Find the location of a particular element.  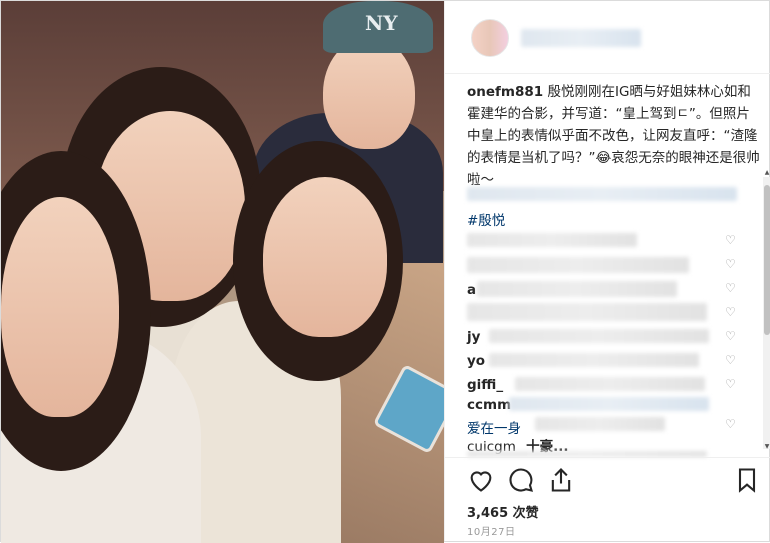

photo-man-face is located at coordinates (369, 93).